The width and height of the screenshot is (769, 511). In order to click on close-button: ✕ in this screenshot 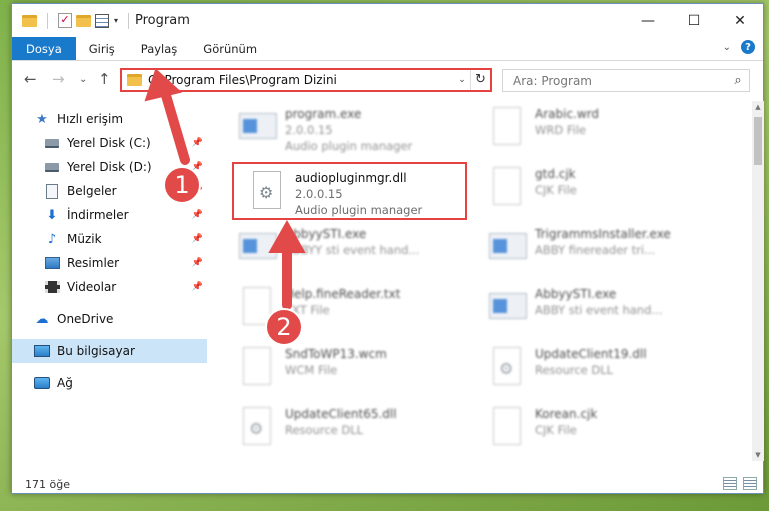, I will do `click(740, 20)`.